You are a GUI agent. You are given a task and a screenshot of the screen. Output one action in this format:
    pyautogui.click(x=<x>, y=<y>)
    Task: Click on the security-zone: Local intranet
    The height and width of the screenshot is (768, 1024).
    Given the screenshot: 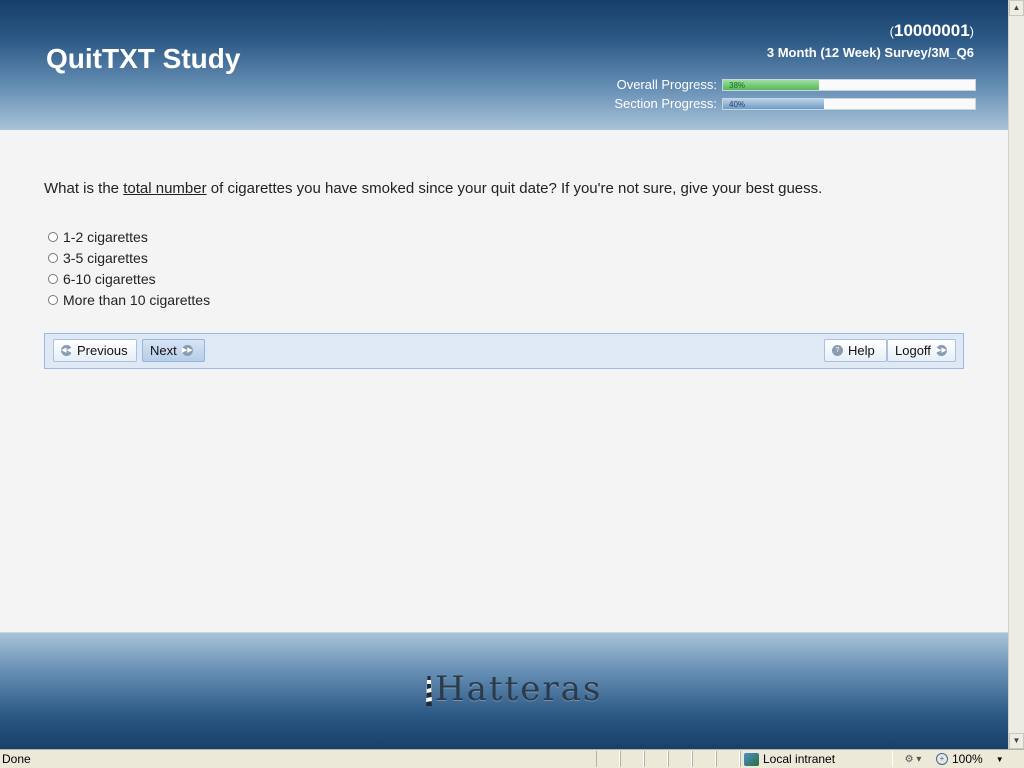 What is the action you would take?
    pyautogui.click(x=789, y=759)
    